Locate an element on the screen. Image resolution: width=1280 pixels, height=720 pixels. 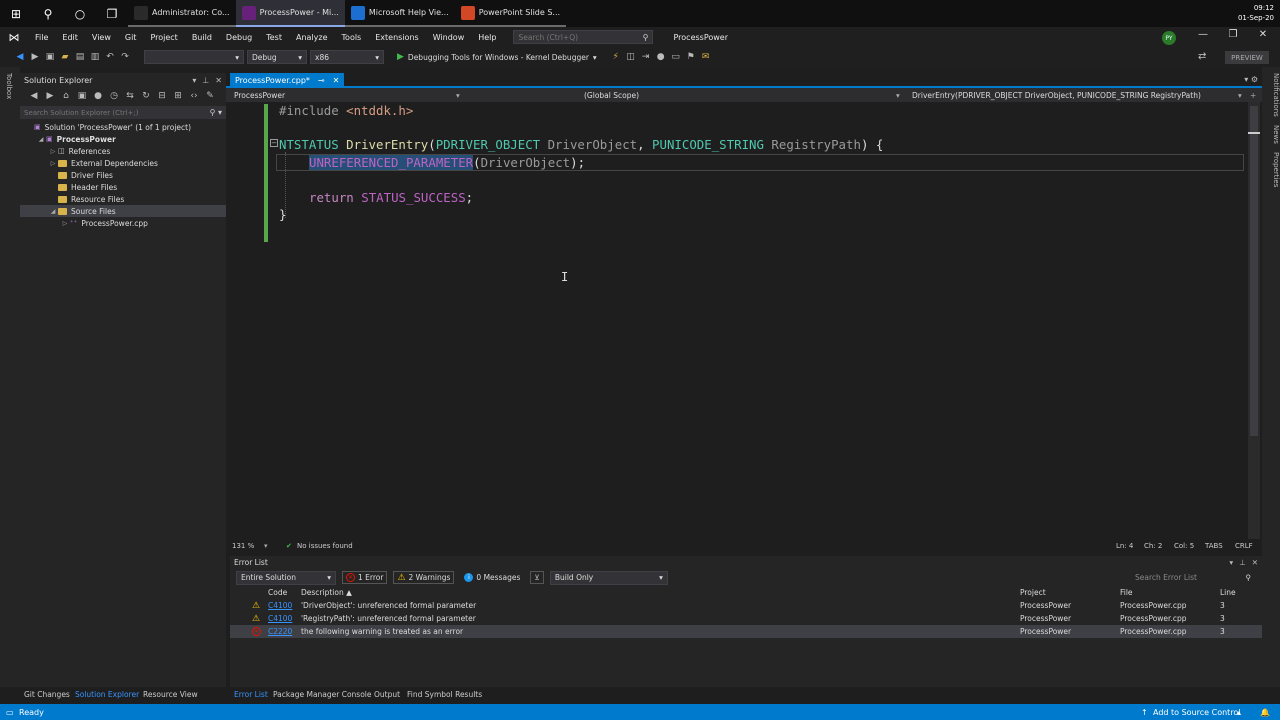
hot-reload-icon: ⚡ is located at coordinates (616, 57).